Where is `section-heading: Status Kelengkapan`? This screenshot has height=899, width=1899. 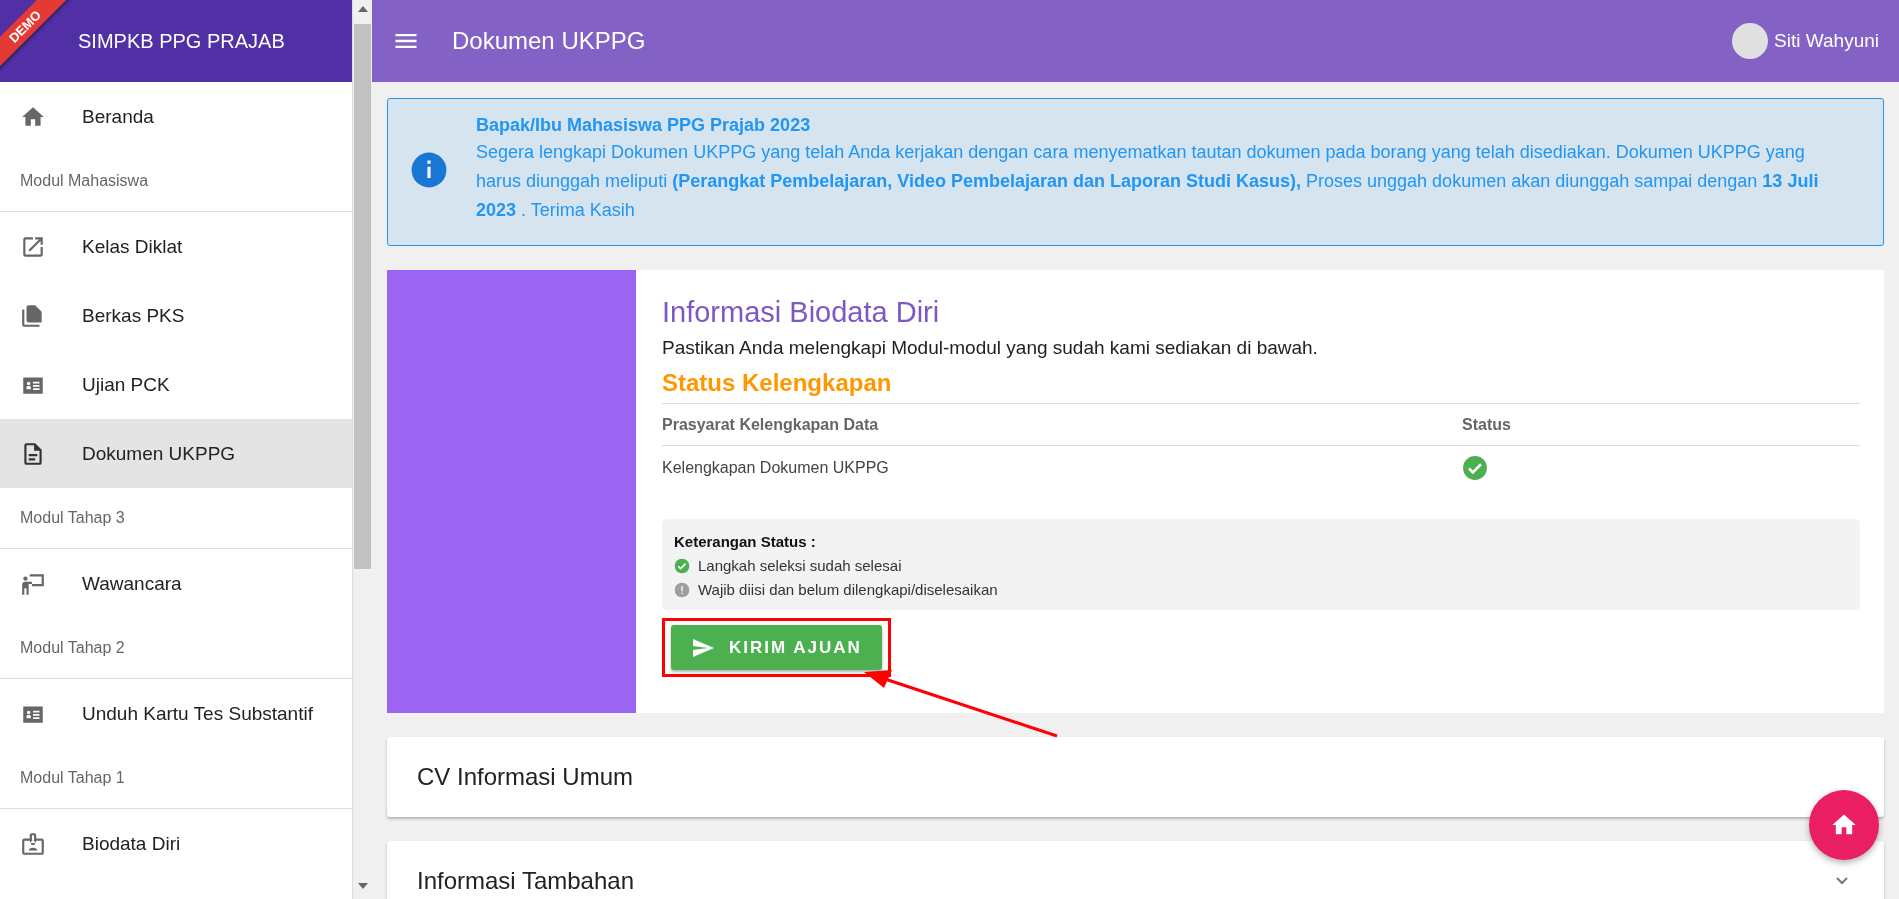
section-heading: Status Kelengkapan is located at coordinates (777, 383).